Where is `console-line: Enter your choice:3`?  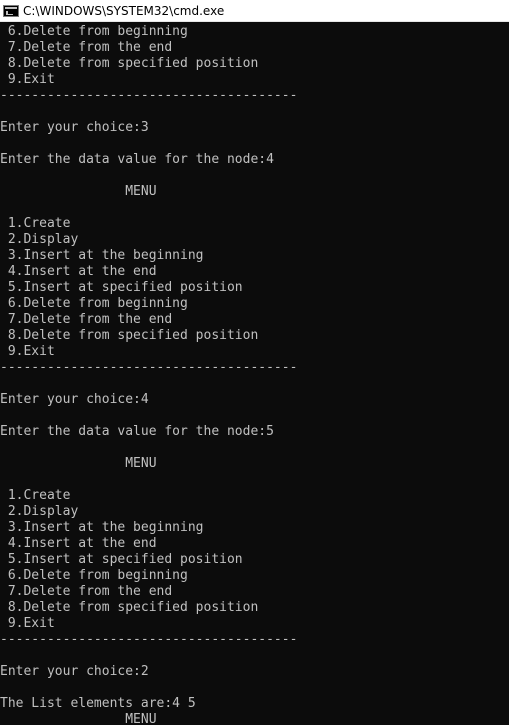 console-line: Enter your choice:3 is located at coordinates (74, 127).